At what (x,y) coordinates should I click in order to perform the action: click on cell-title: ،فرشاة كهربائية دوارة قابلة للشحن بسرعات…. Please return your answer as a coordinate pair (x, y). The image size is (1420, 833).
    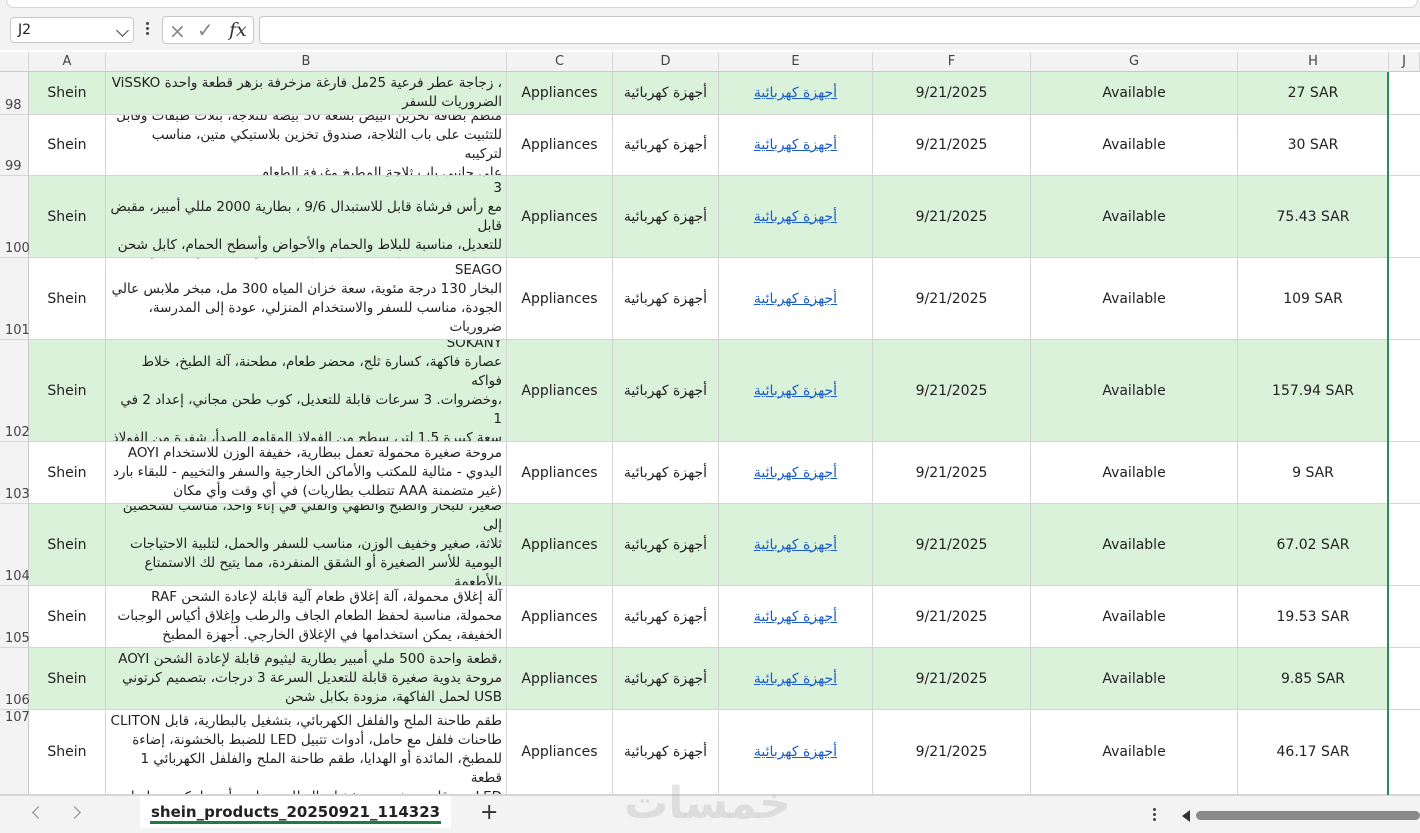
    Looking at the image, I should click on (306, 217).